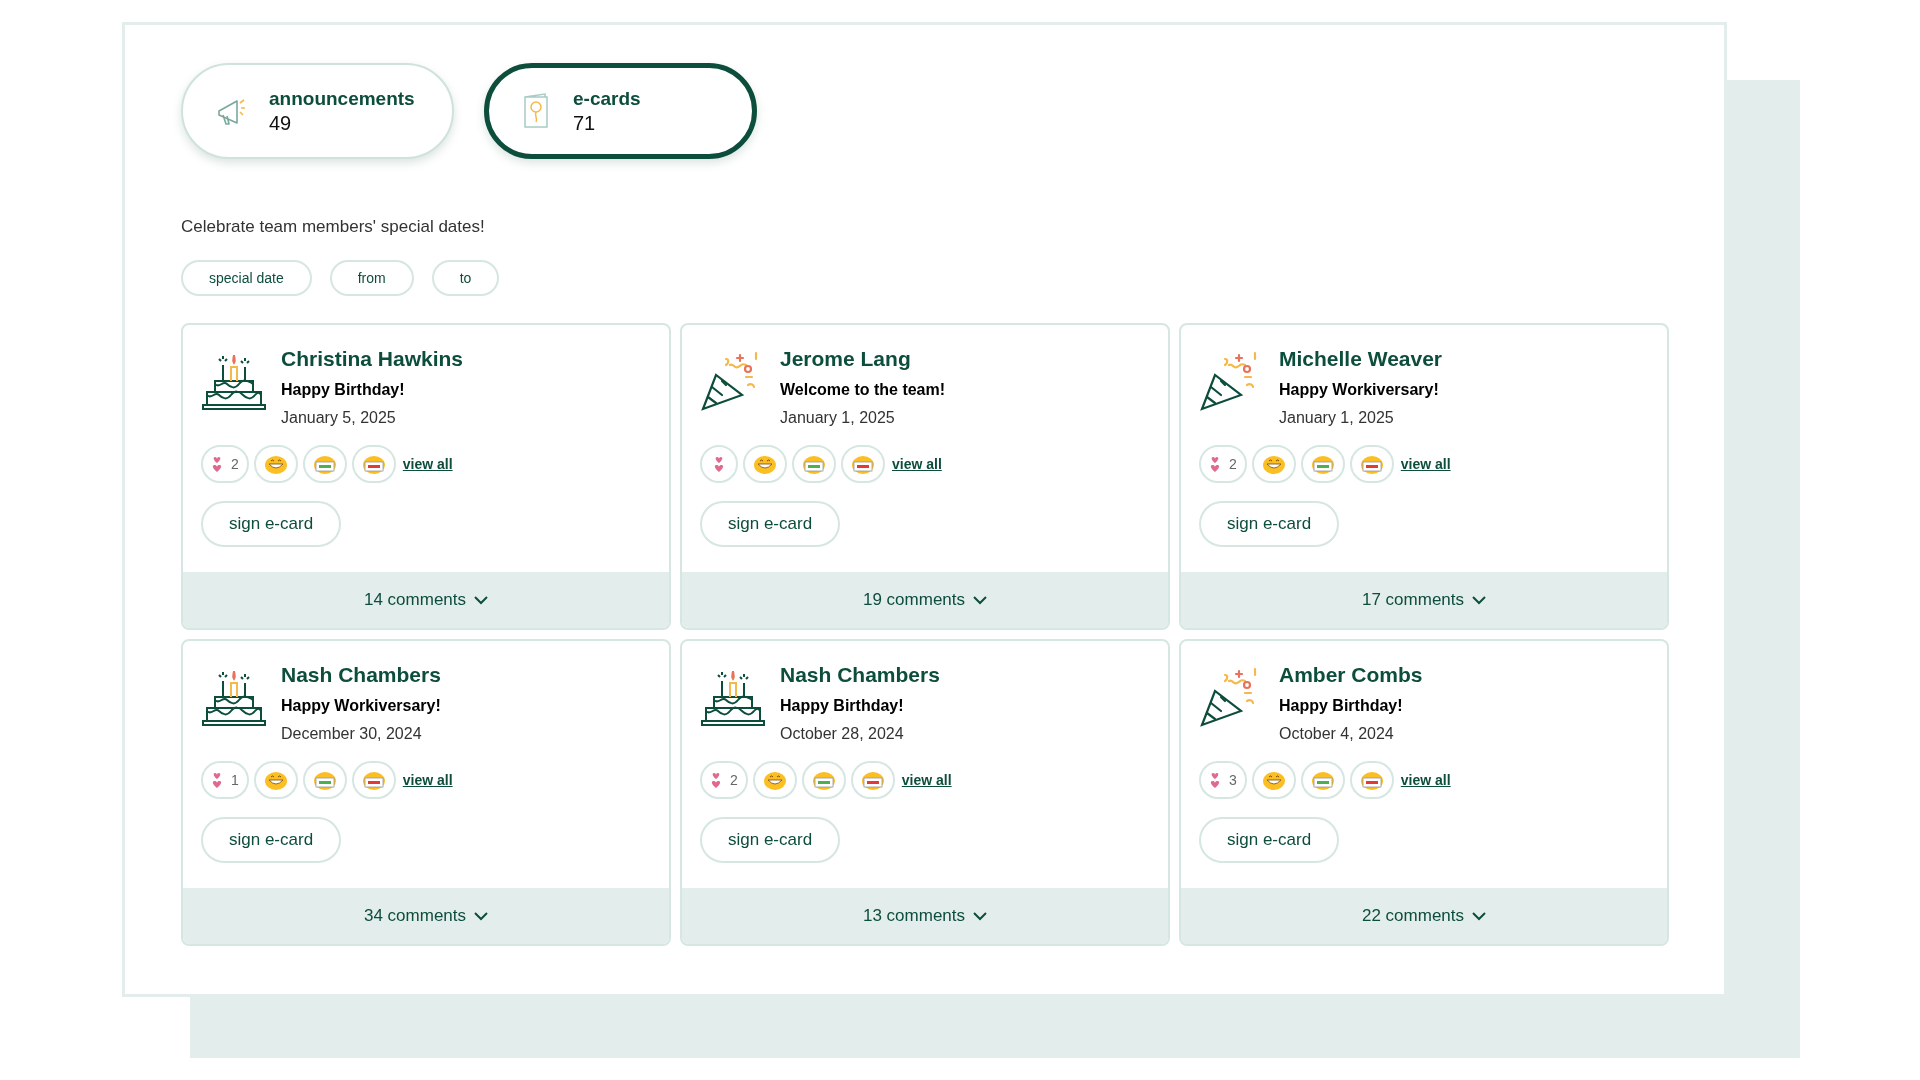  Describe the element at coordinates (1233, 780) in the screenshot. I see `reaction-count: 3` at that location.